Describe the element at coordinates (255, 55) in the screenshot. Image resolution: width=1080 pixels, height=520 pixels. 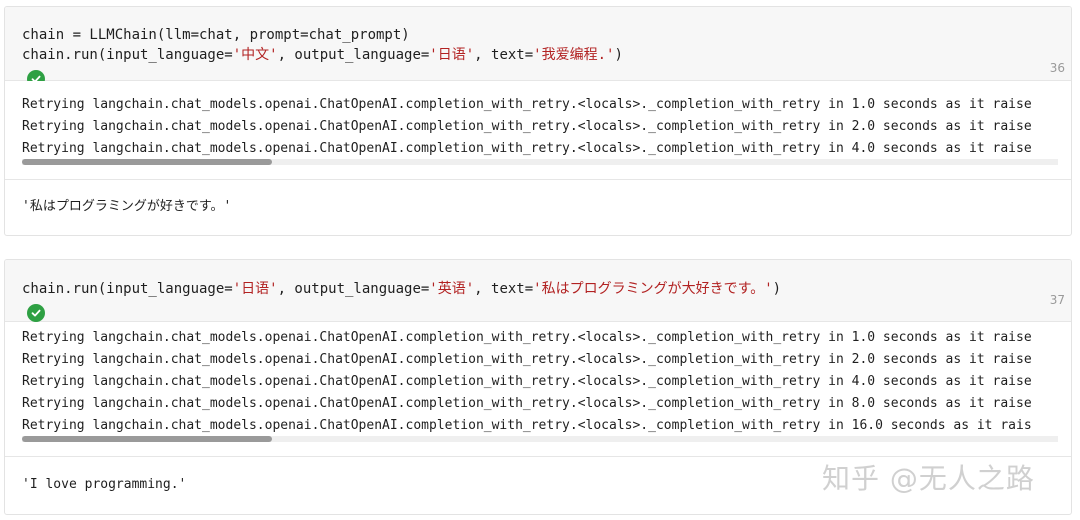
I see `string-literal: '中文'` at that location.